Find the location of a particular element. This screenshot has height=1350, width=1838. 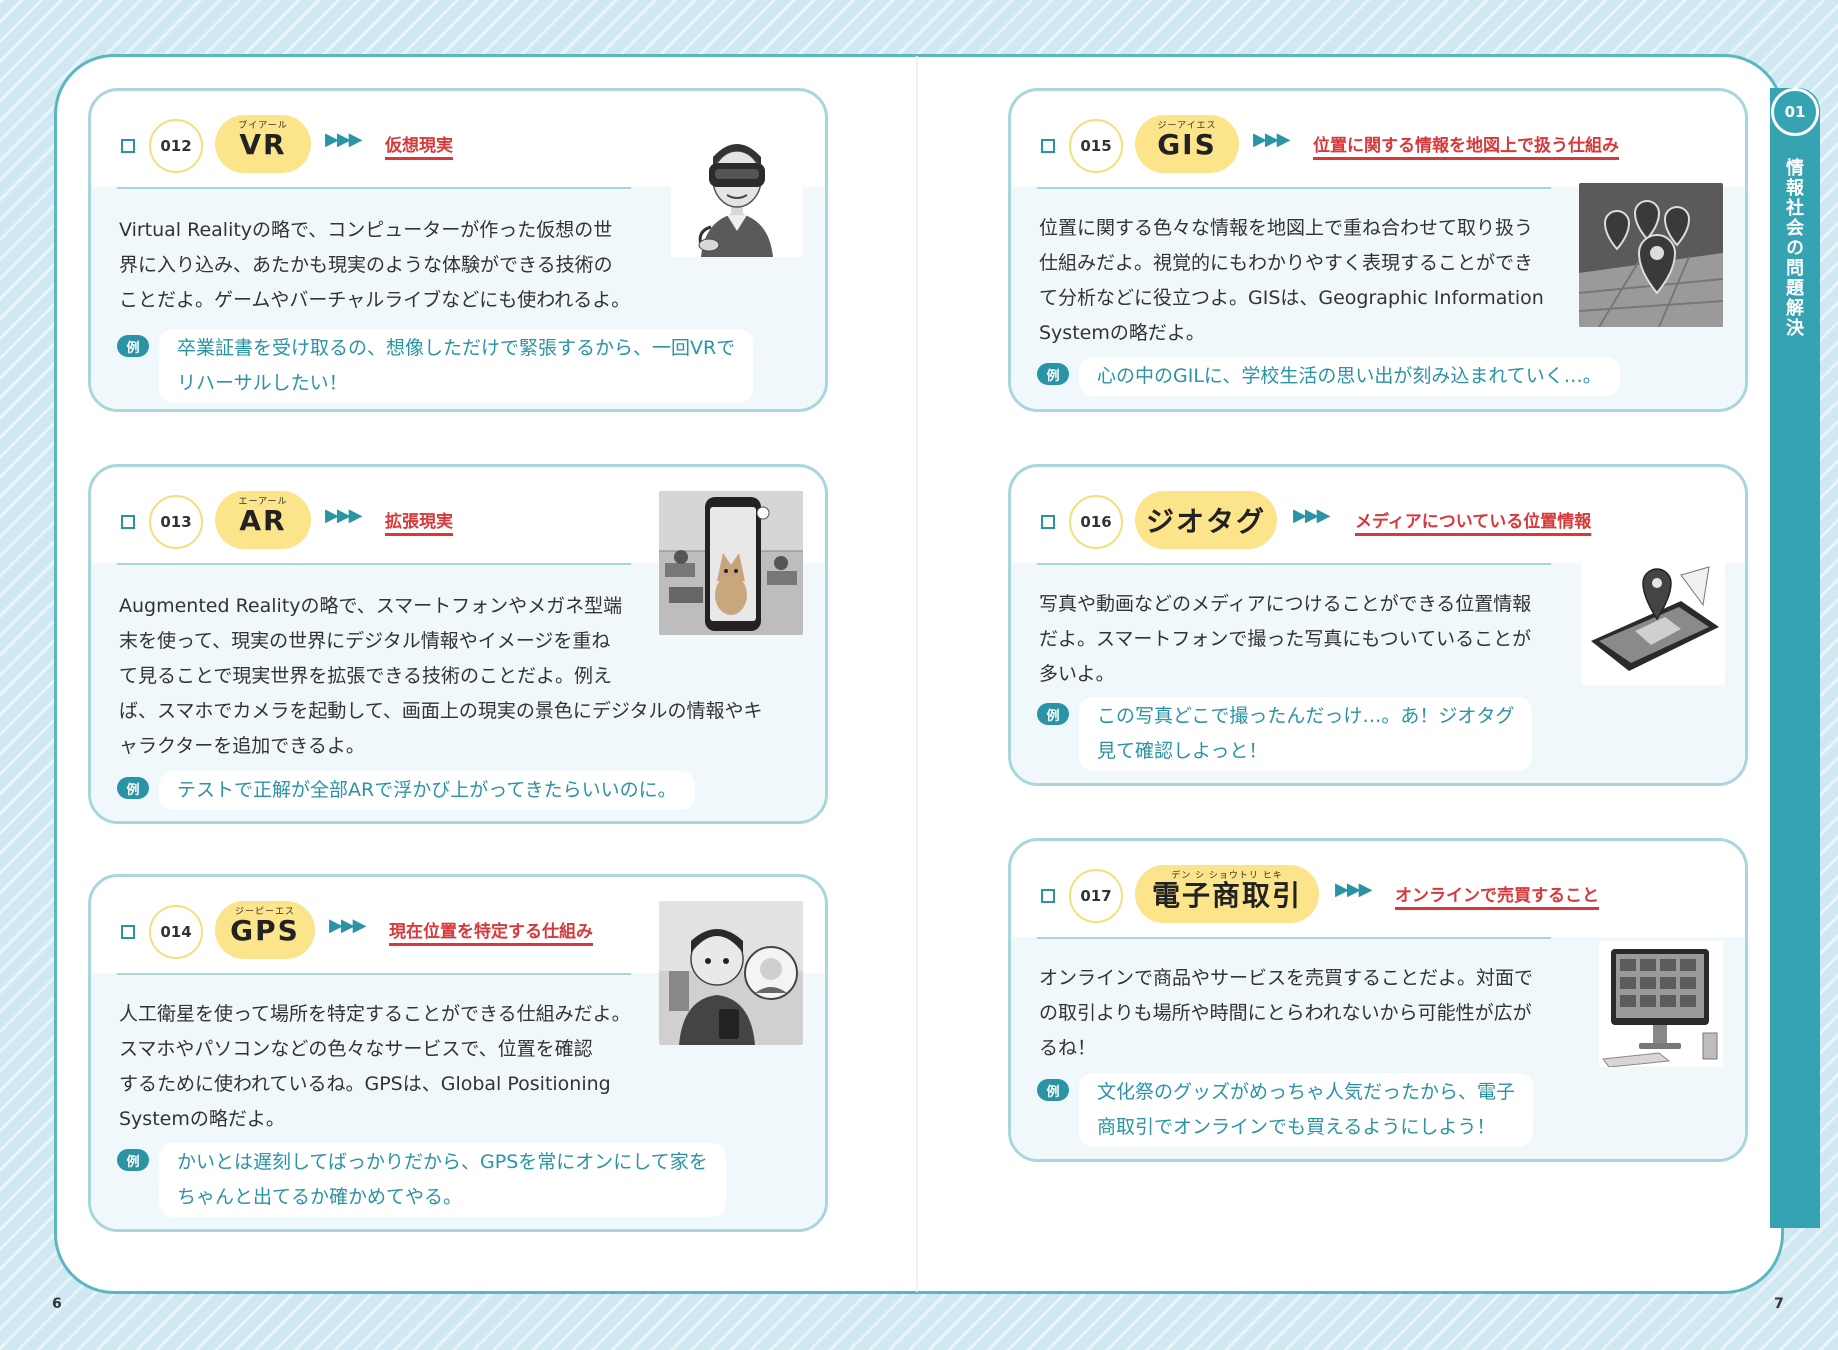

example-bubble: この写真どこで撮ったんだっけ…。あ！ジオタグ 見て確認しよっと！ is located at coordinates (1306, 734).